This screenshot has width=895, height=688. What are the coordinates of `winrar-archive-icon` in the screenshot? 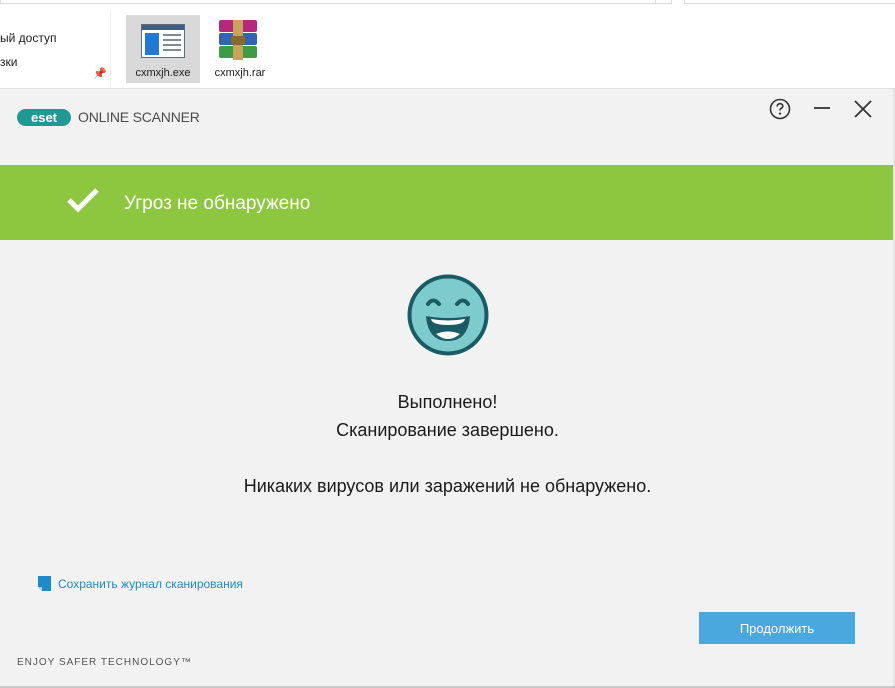 It's located at (238, 40).